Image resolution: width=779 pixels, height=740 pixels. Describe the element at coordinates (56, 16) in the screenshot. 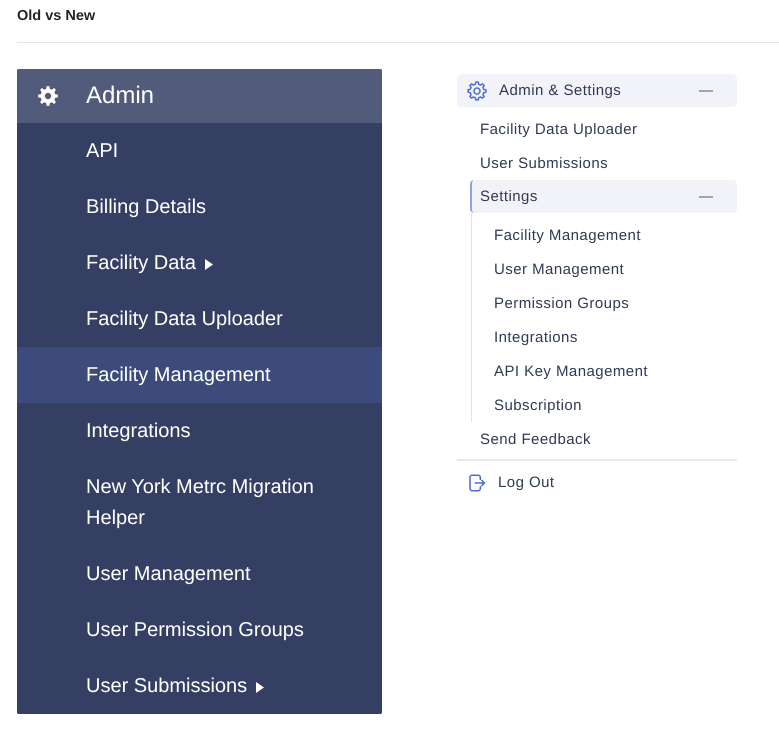

I see `page-title: Old vs New` at that location.